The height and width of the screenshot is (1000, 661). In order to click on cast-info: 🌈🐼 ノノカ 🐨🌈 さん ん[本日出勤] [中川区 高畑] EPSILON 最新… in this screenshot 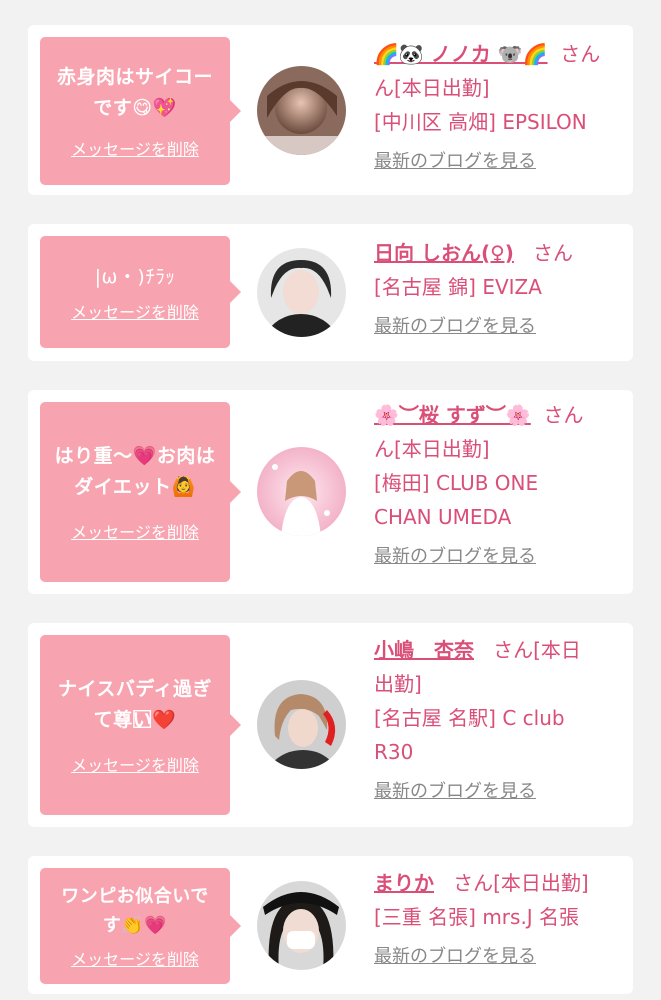, I will do `click(499, 105)`.